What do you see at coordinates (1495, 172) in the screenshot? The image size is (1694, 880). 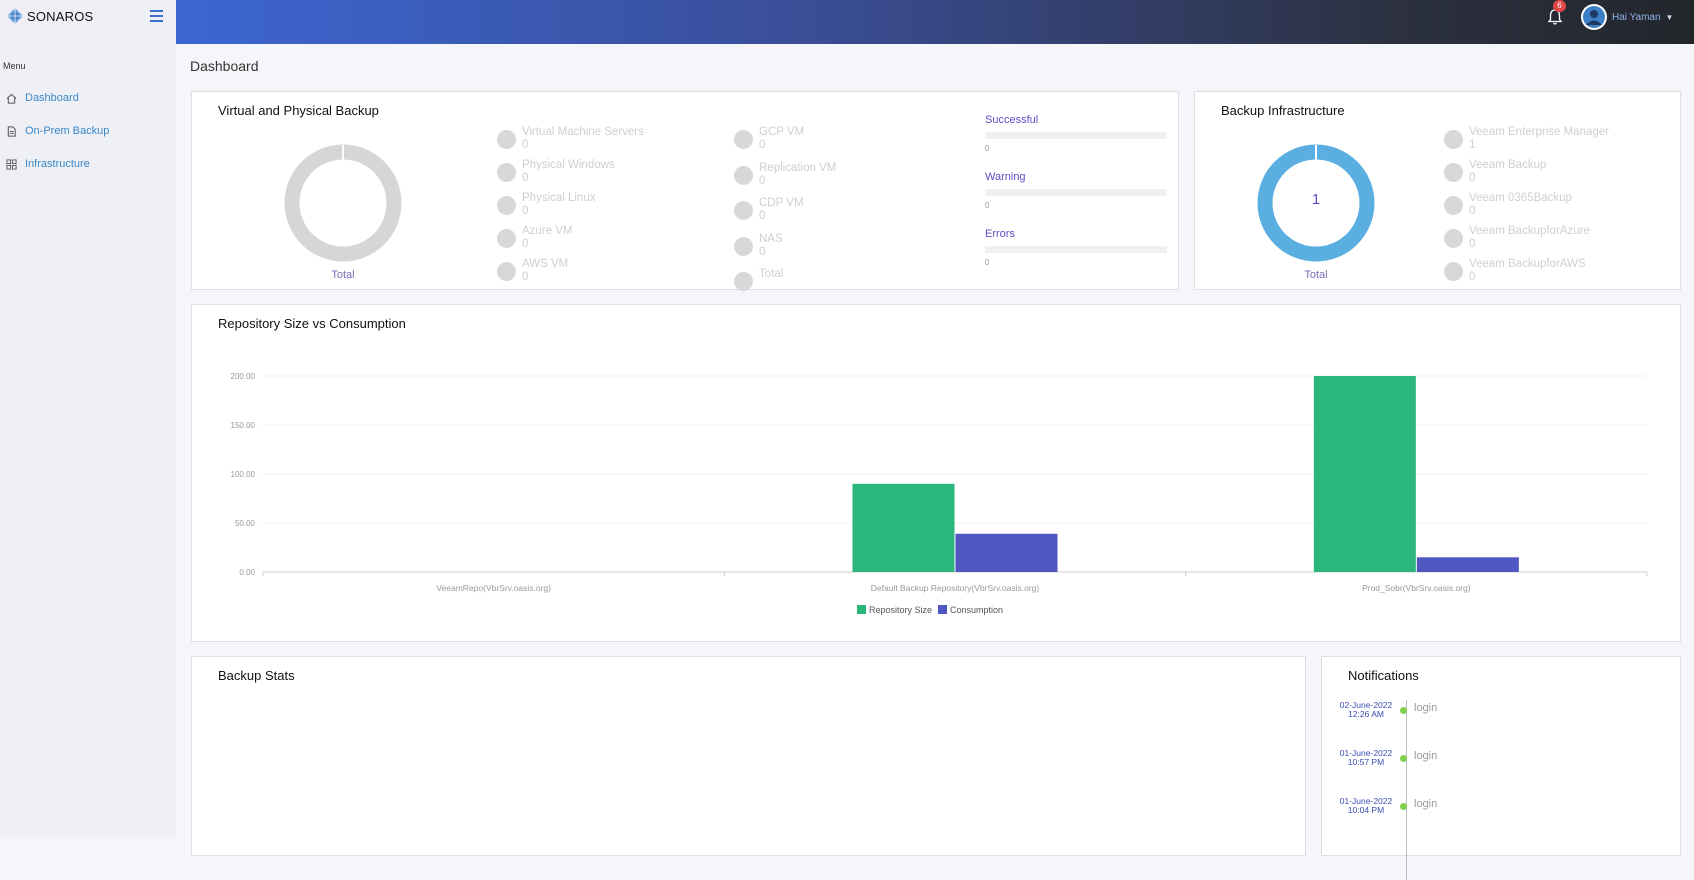 I see `legend-item: Veeam Backup 0` at bounding box center [1495, 172].